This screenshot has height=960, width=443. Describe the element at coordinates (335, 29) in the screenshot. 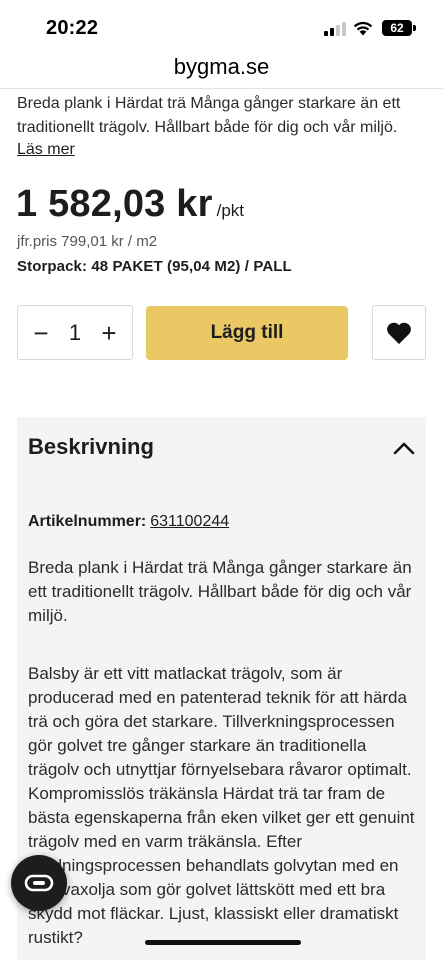

I see `cellular-signal-icon` at that location.